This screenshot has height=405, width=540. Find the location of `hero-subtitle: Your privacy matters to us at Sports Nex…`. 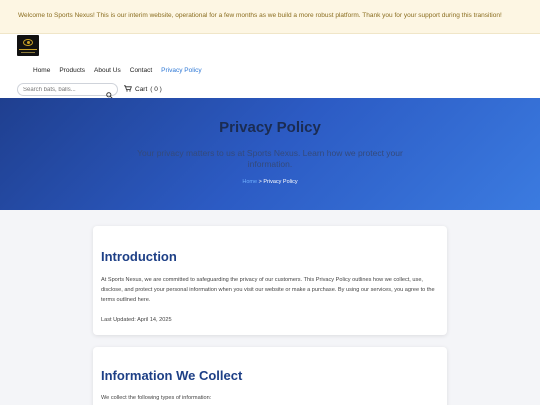

hero-subtitle: Your privacy matters to us at Sports Nex… is located at coordinates (270, 158).